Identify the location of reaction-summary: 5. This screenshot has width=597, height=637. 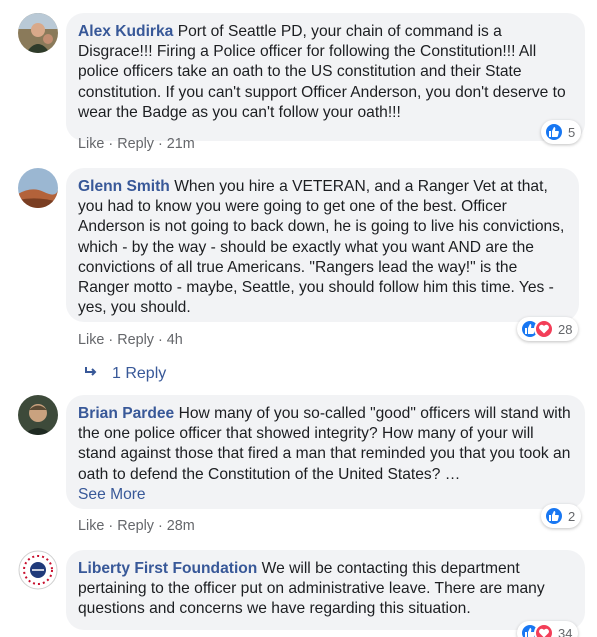
(561, 132).